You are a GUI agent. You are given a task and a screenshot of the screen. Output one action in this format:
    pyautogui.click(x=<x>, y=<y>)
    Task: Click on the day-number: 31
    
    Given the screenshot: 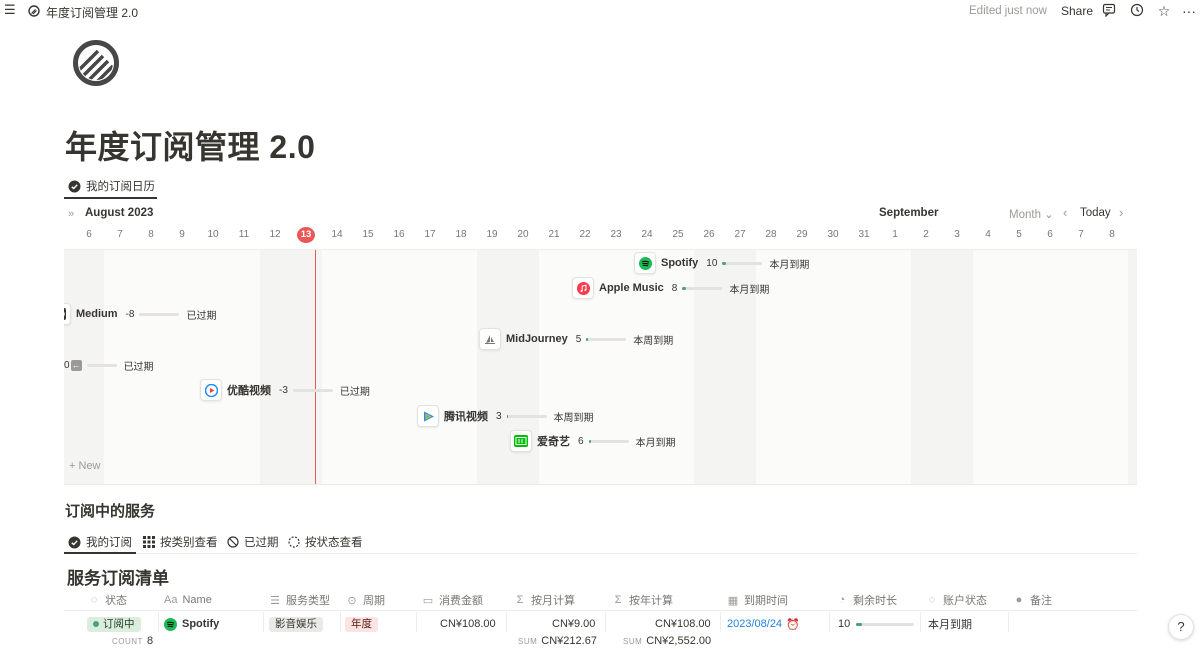 What is the action you would take?
    pyautogui.click(x=864, y=235)
    